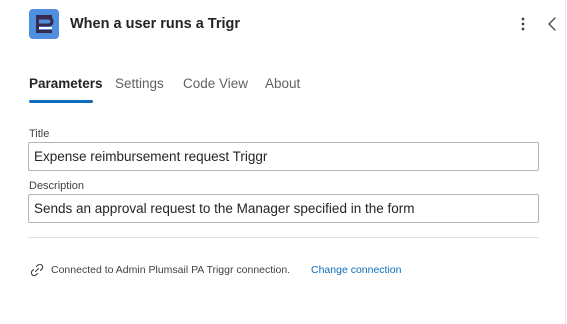 The image size is (567, 324). What do you see at coordinates (523, 24) in the screenshot?
I see `more-vertical-icon` at bounding box center [523, 24].